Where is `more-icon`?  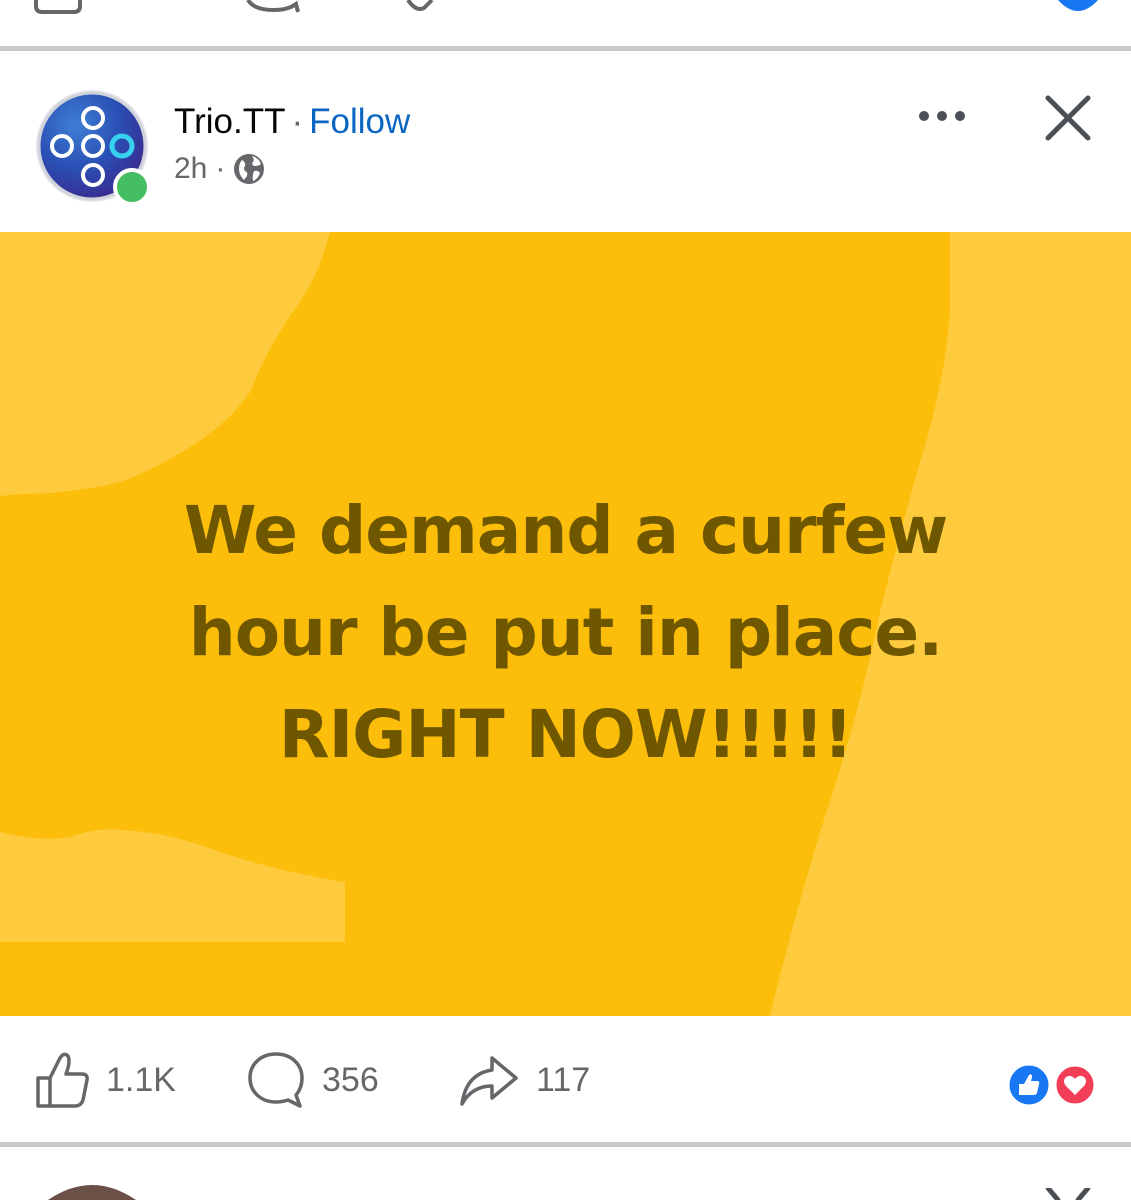 more-icon is located at coordinates (942, 116).